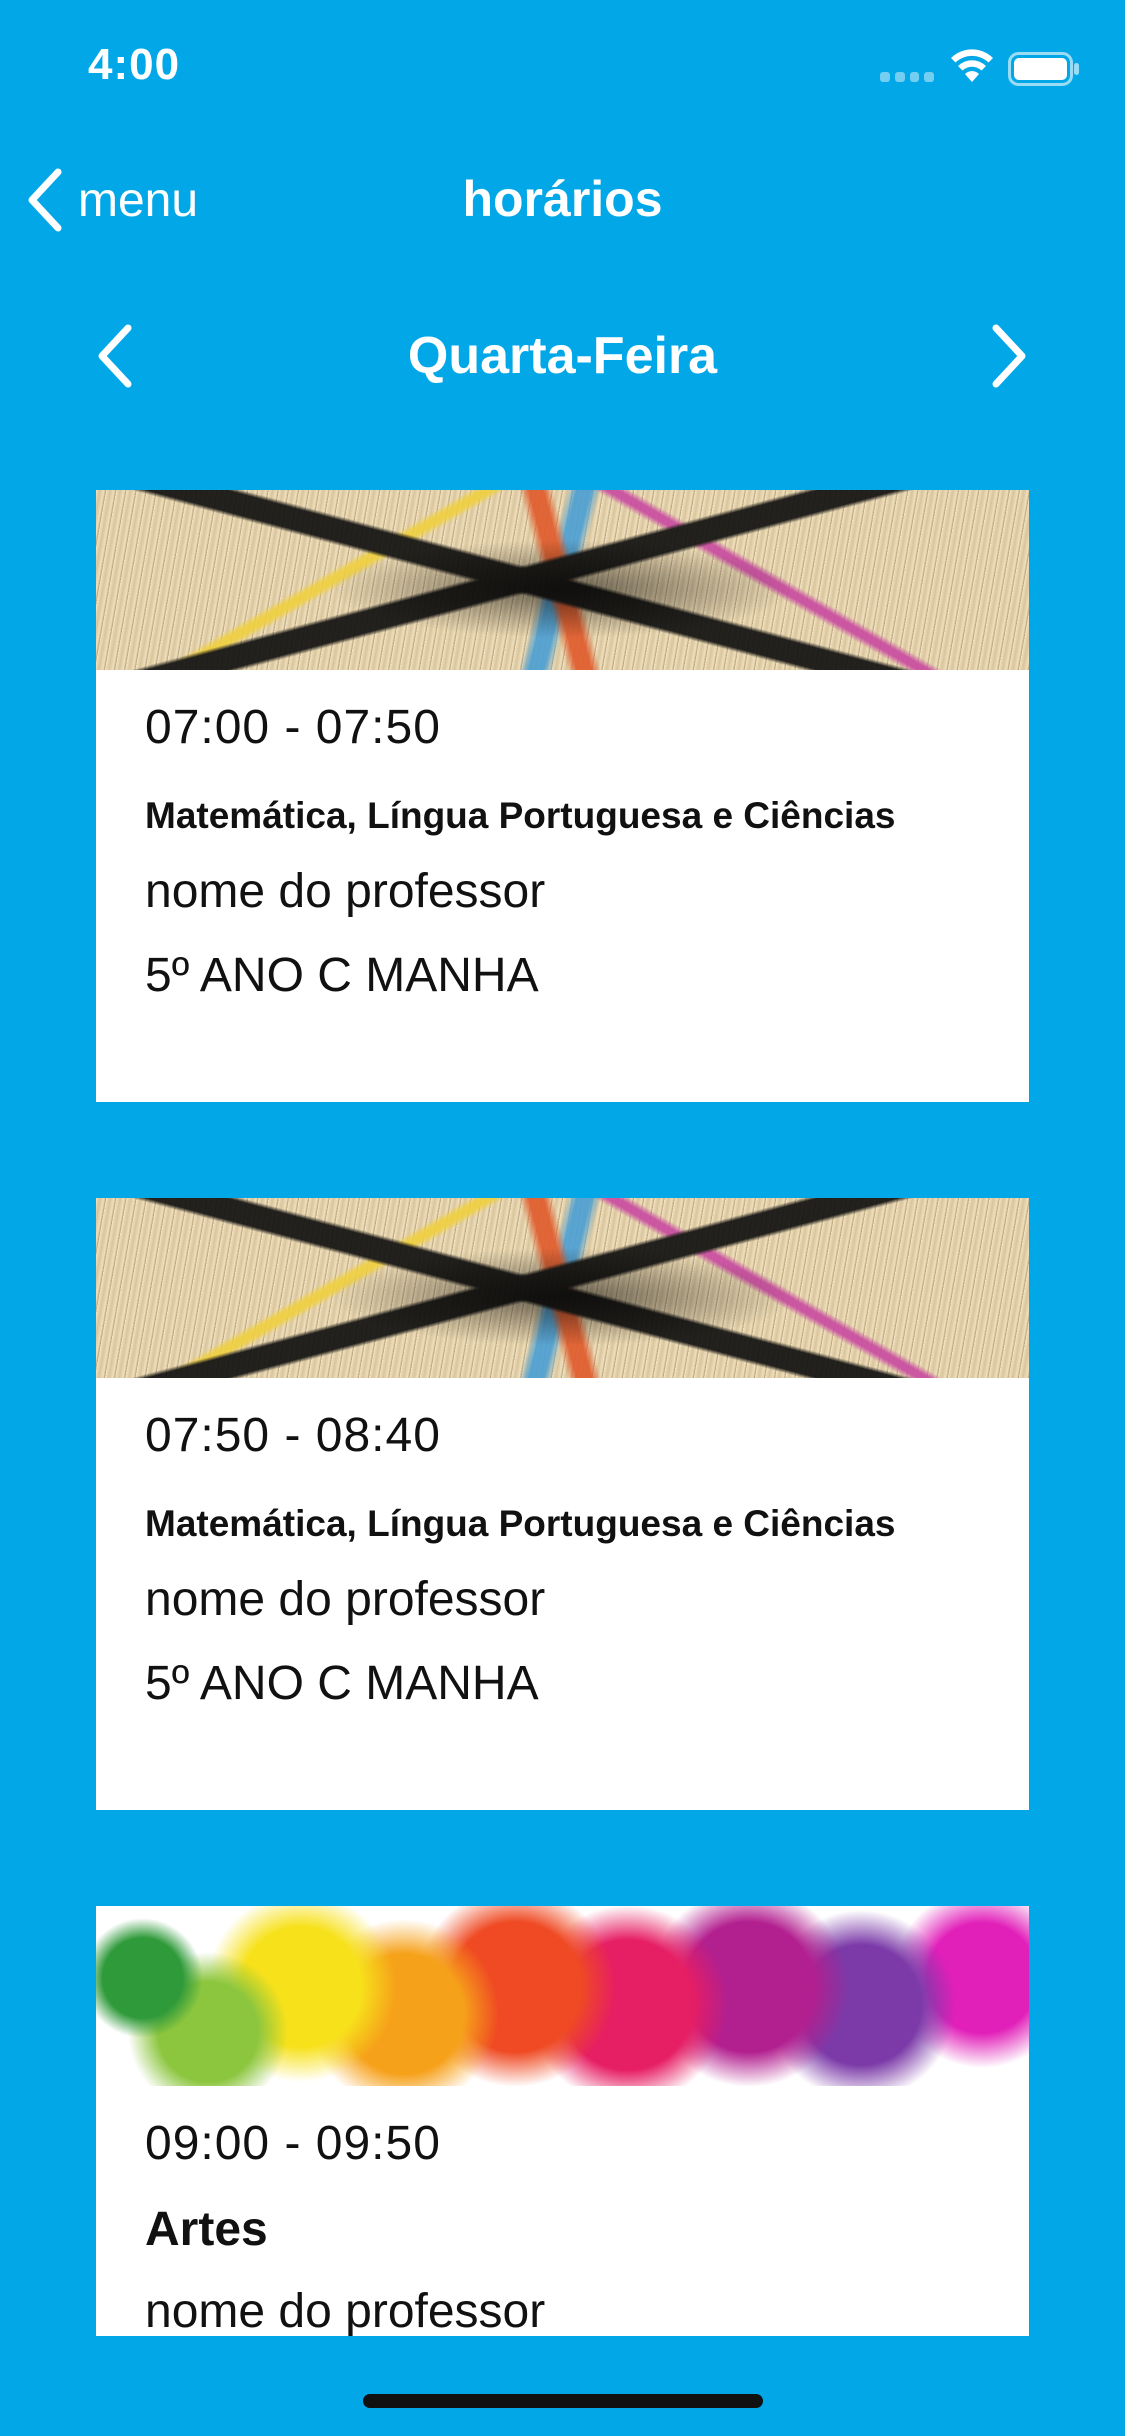  I want to click on class-time: 07:50 - 08:40, so click(293, 1435).